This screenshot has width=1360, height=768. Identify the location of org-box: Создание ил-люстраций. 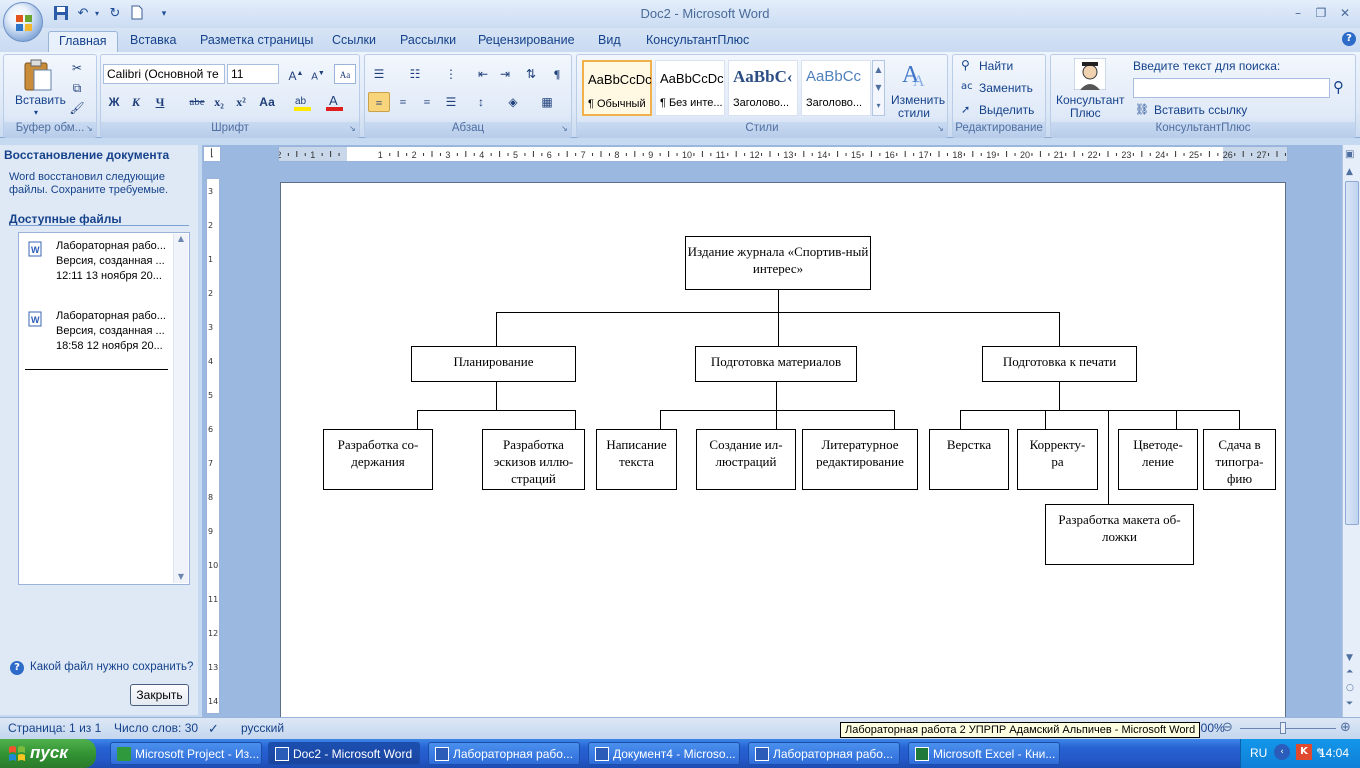
(746, 459).